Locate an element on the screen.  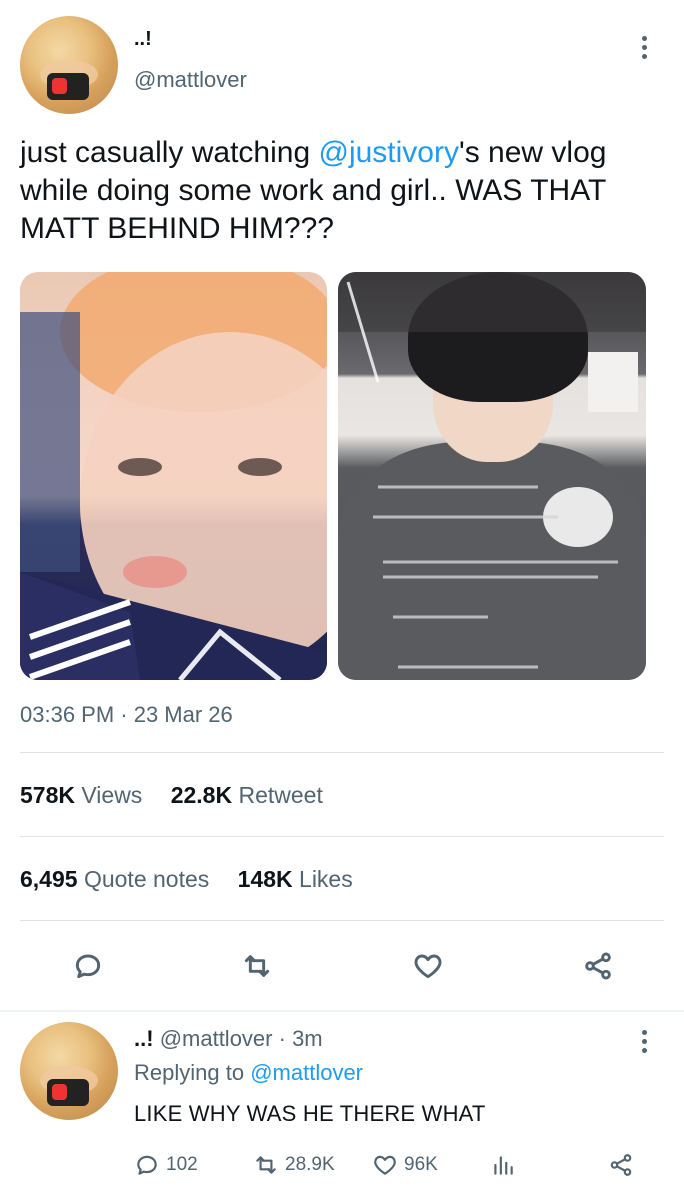
tweet-timestamp: 03:36 PM · 23 Mar 26 is located at coordinates (126, 715).